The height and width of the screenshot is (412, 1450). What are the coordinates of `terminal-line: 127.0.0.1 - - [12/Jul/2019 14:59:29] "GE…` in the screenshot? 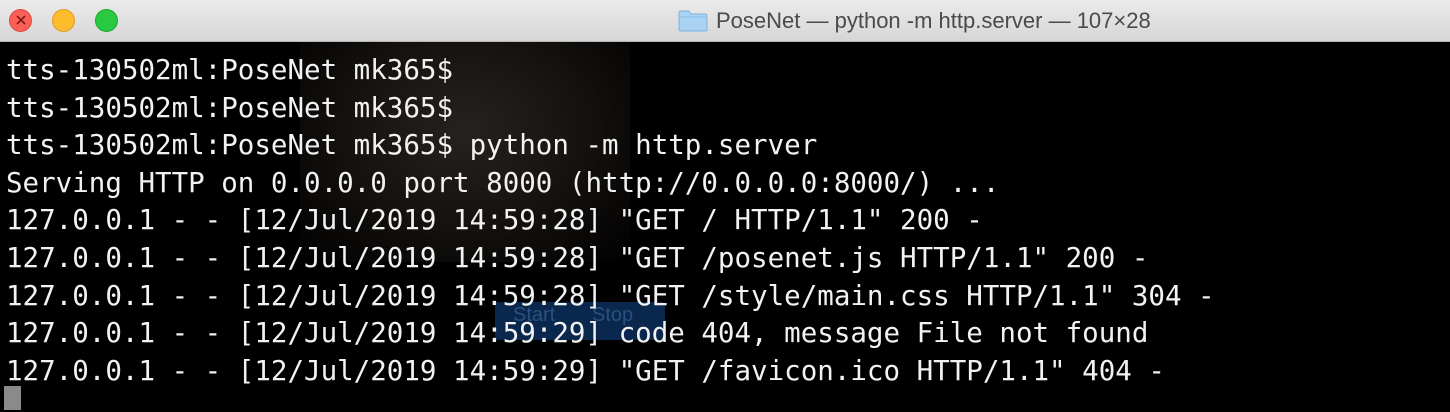 It's located at (585, 370).